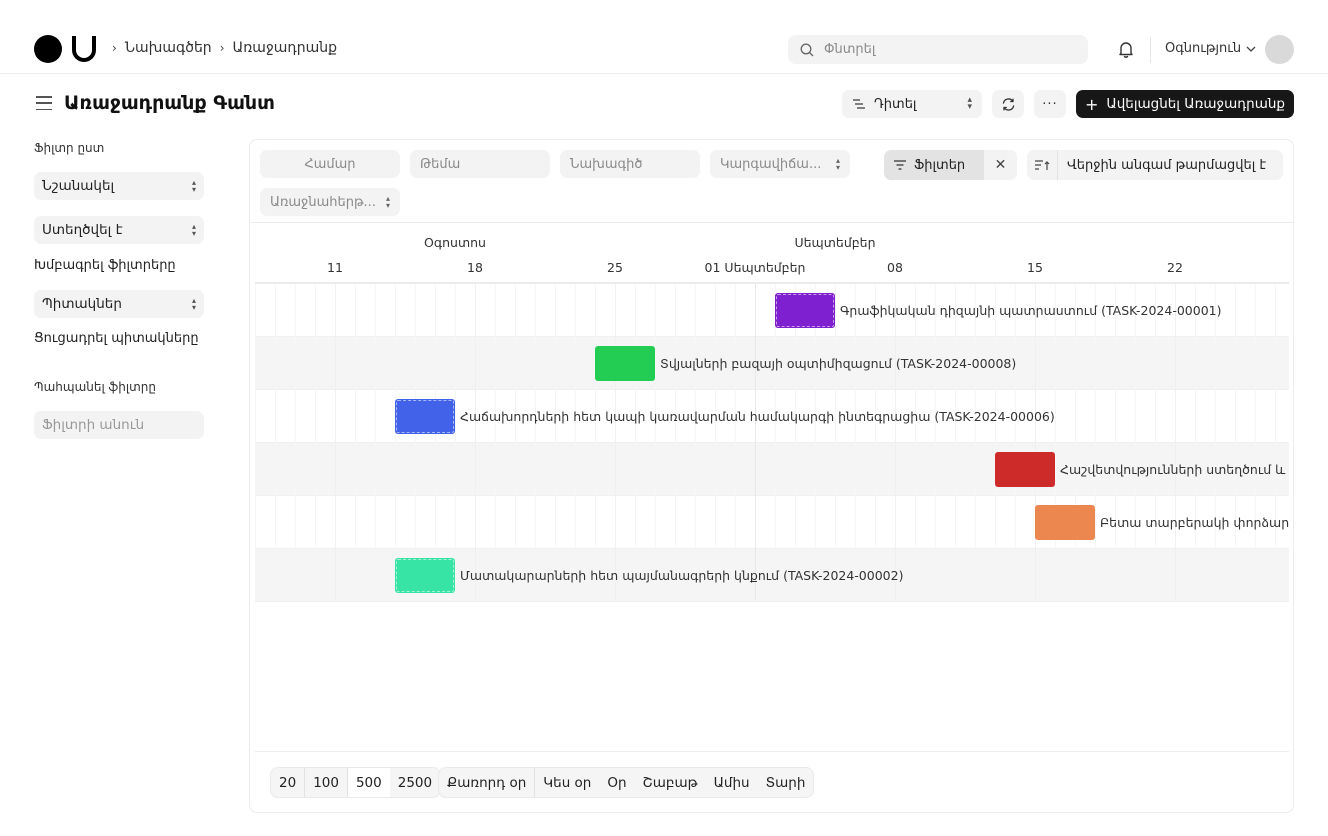 This screenshot has width=1328, height=836. I want to click on time-scale-option: Շաբաթ, so click(670, 782).